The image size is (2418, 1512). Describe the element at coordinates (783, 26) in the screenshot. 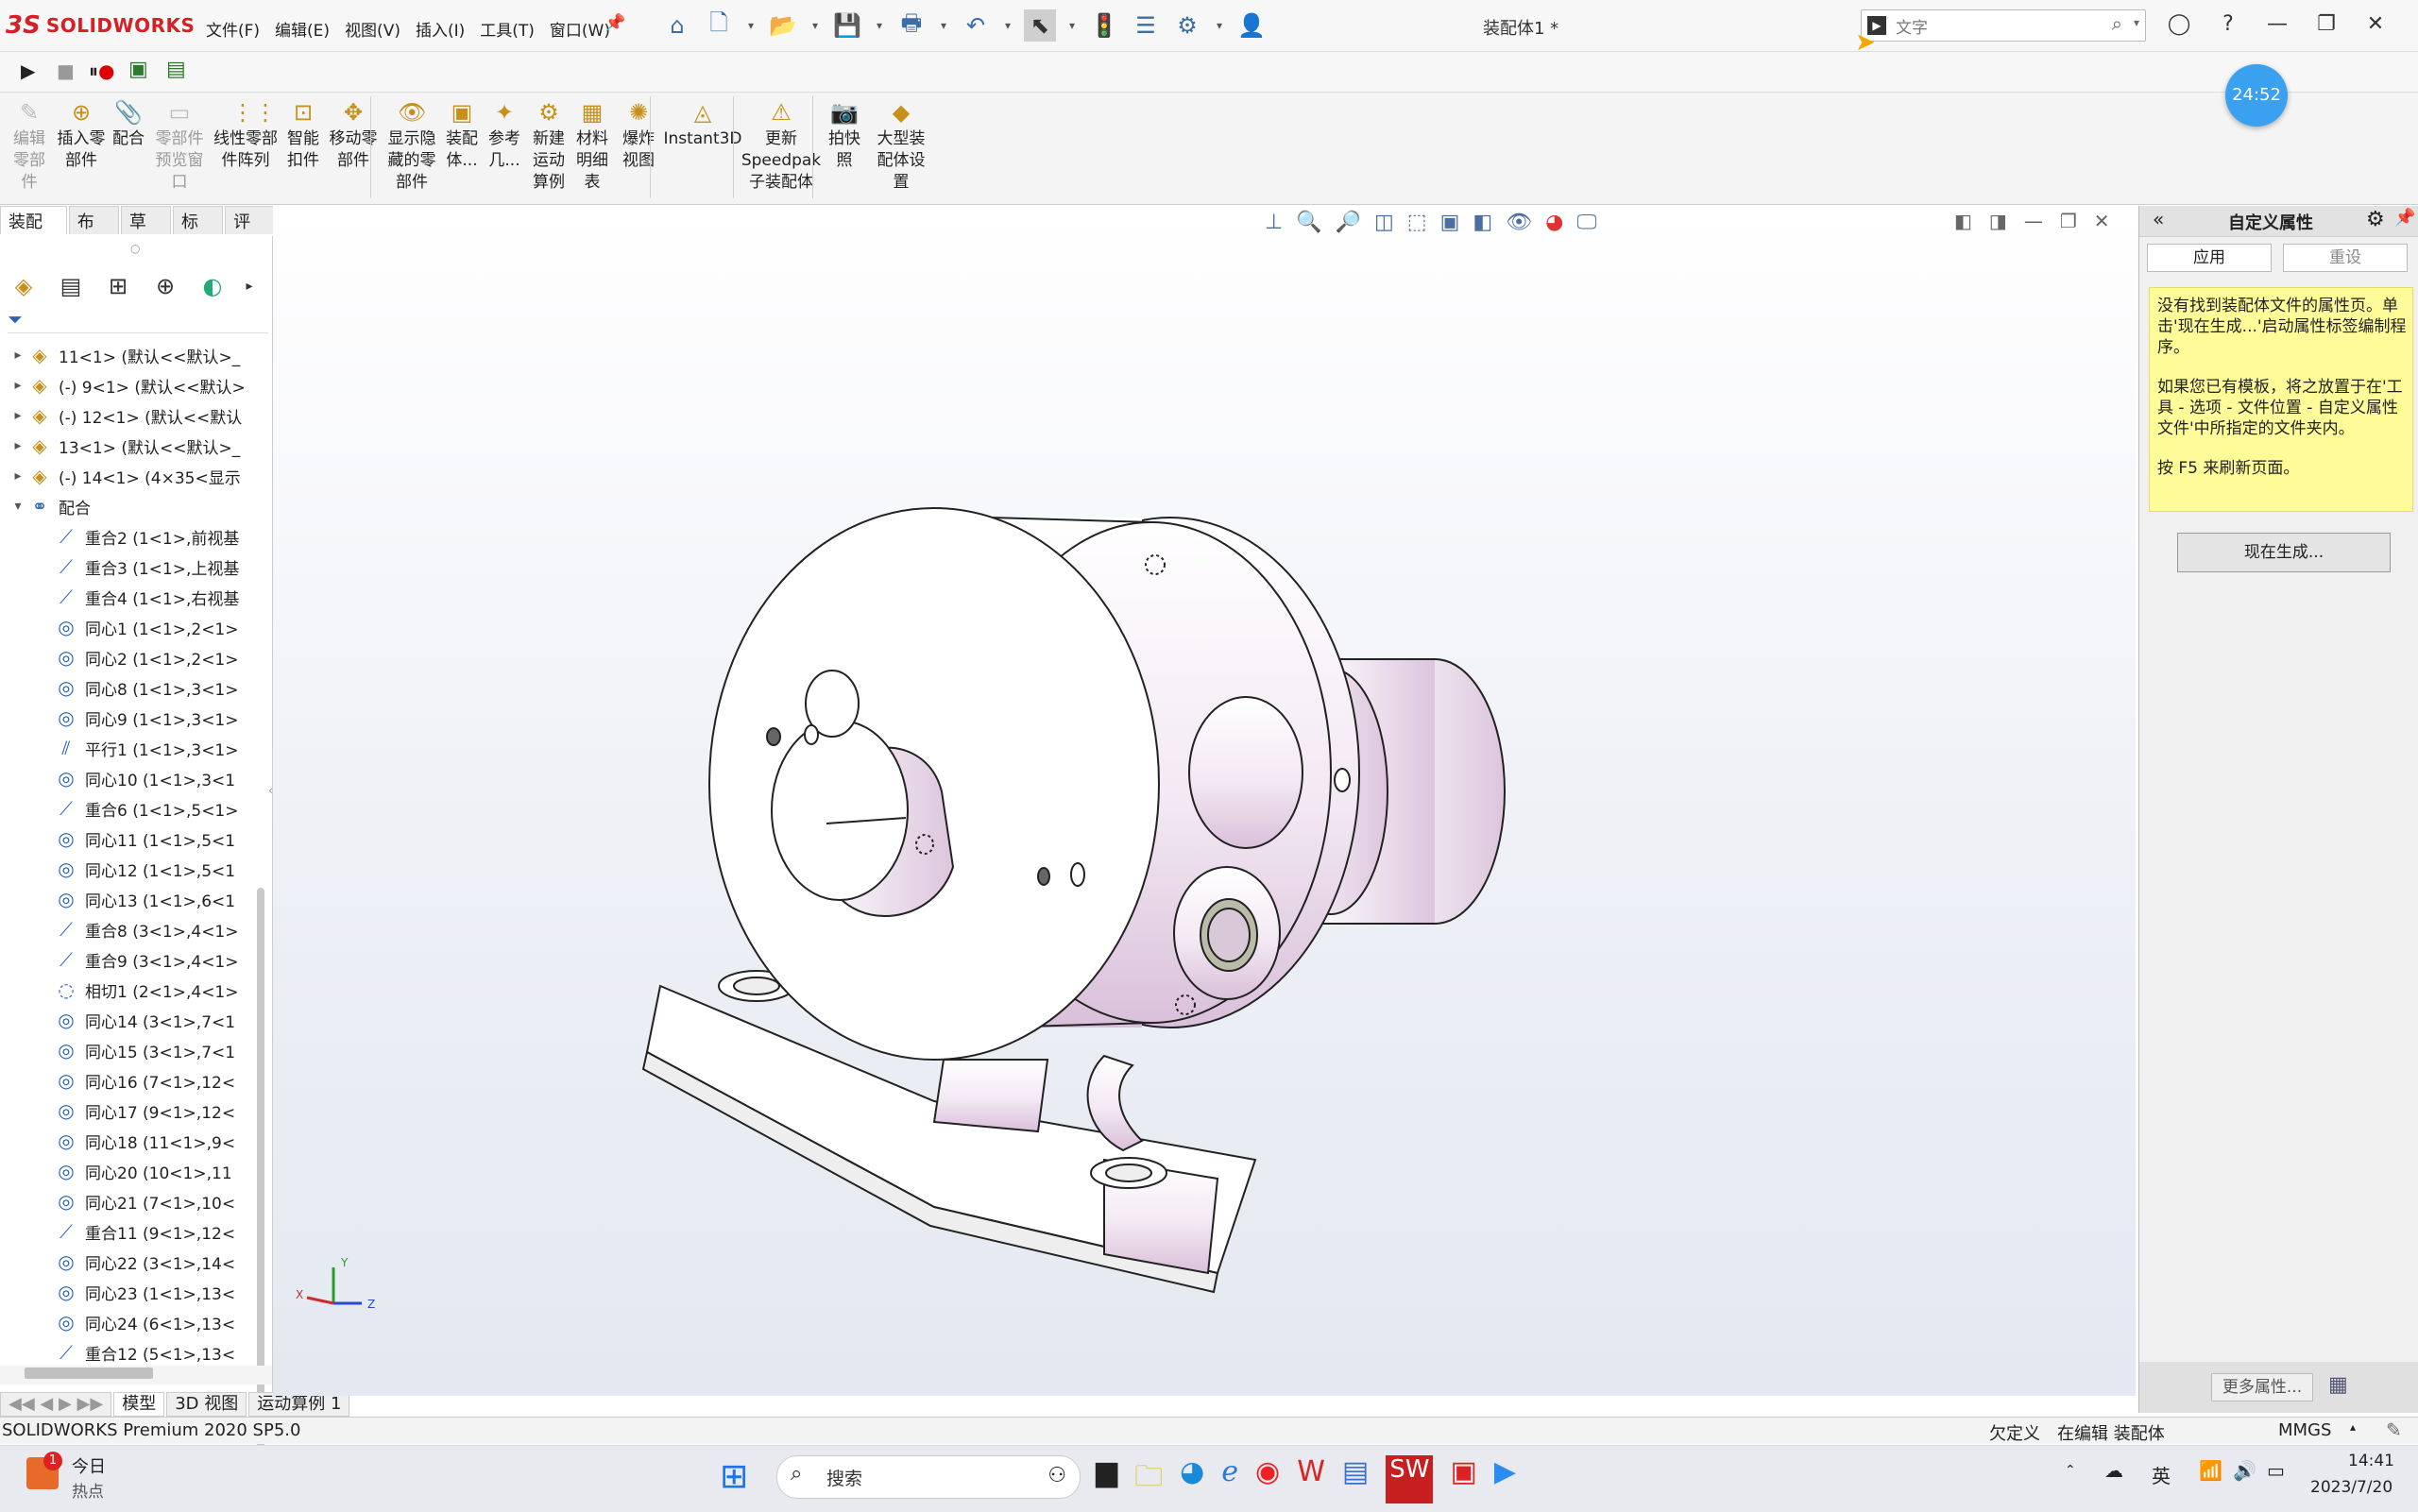

I see `open-folder-icon: 📂` at that location.